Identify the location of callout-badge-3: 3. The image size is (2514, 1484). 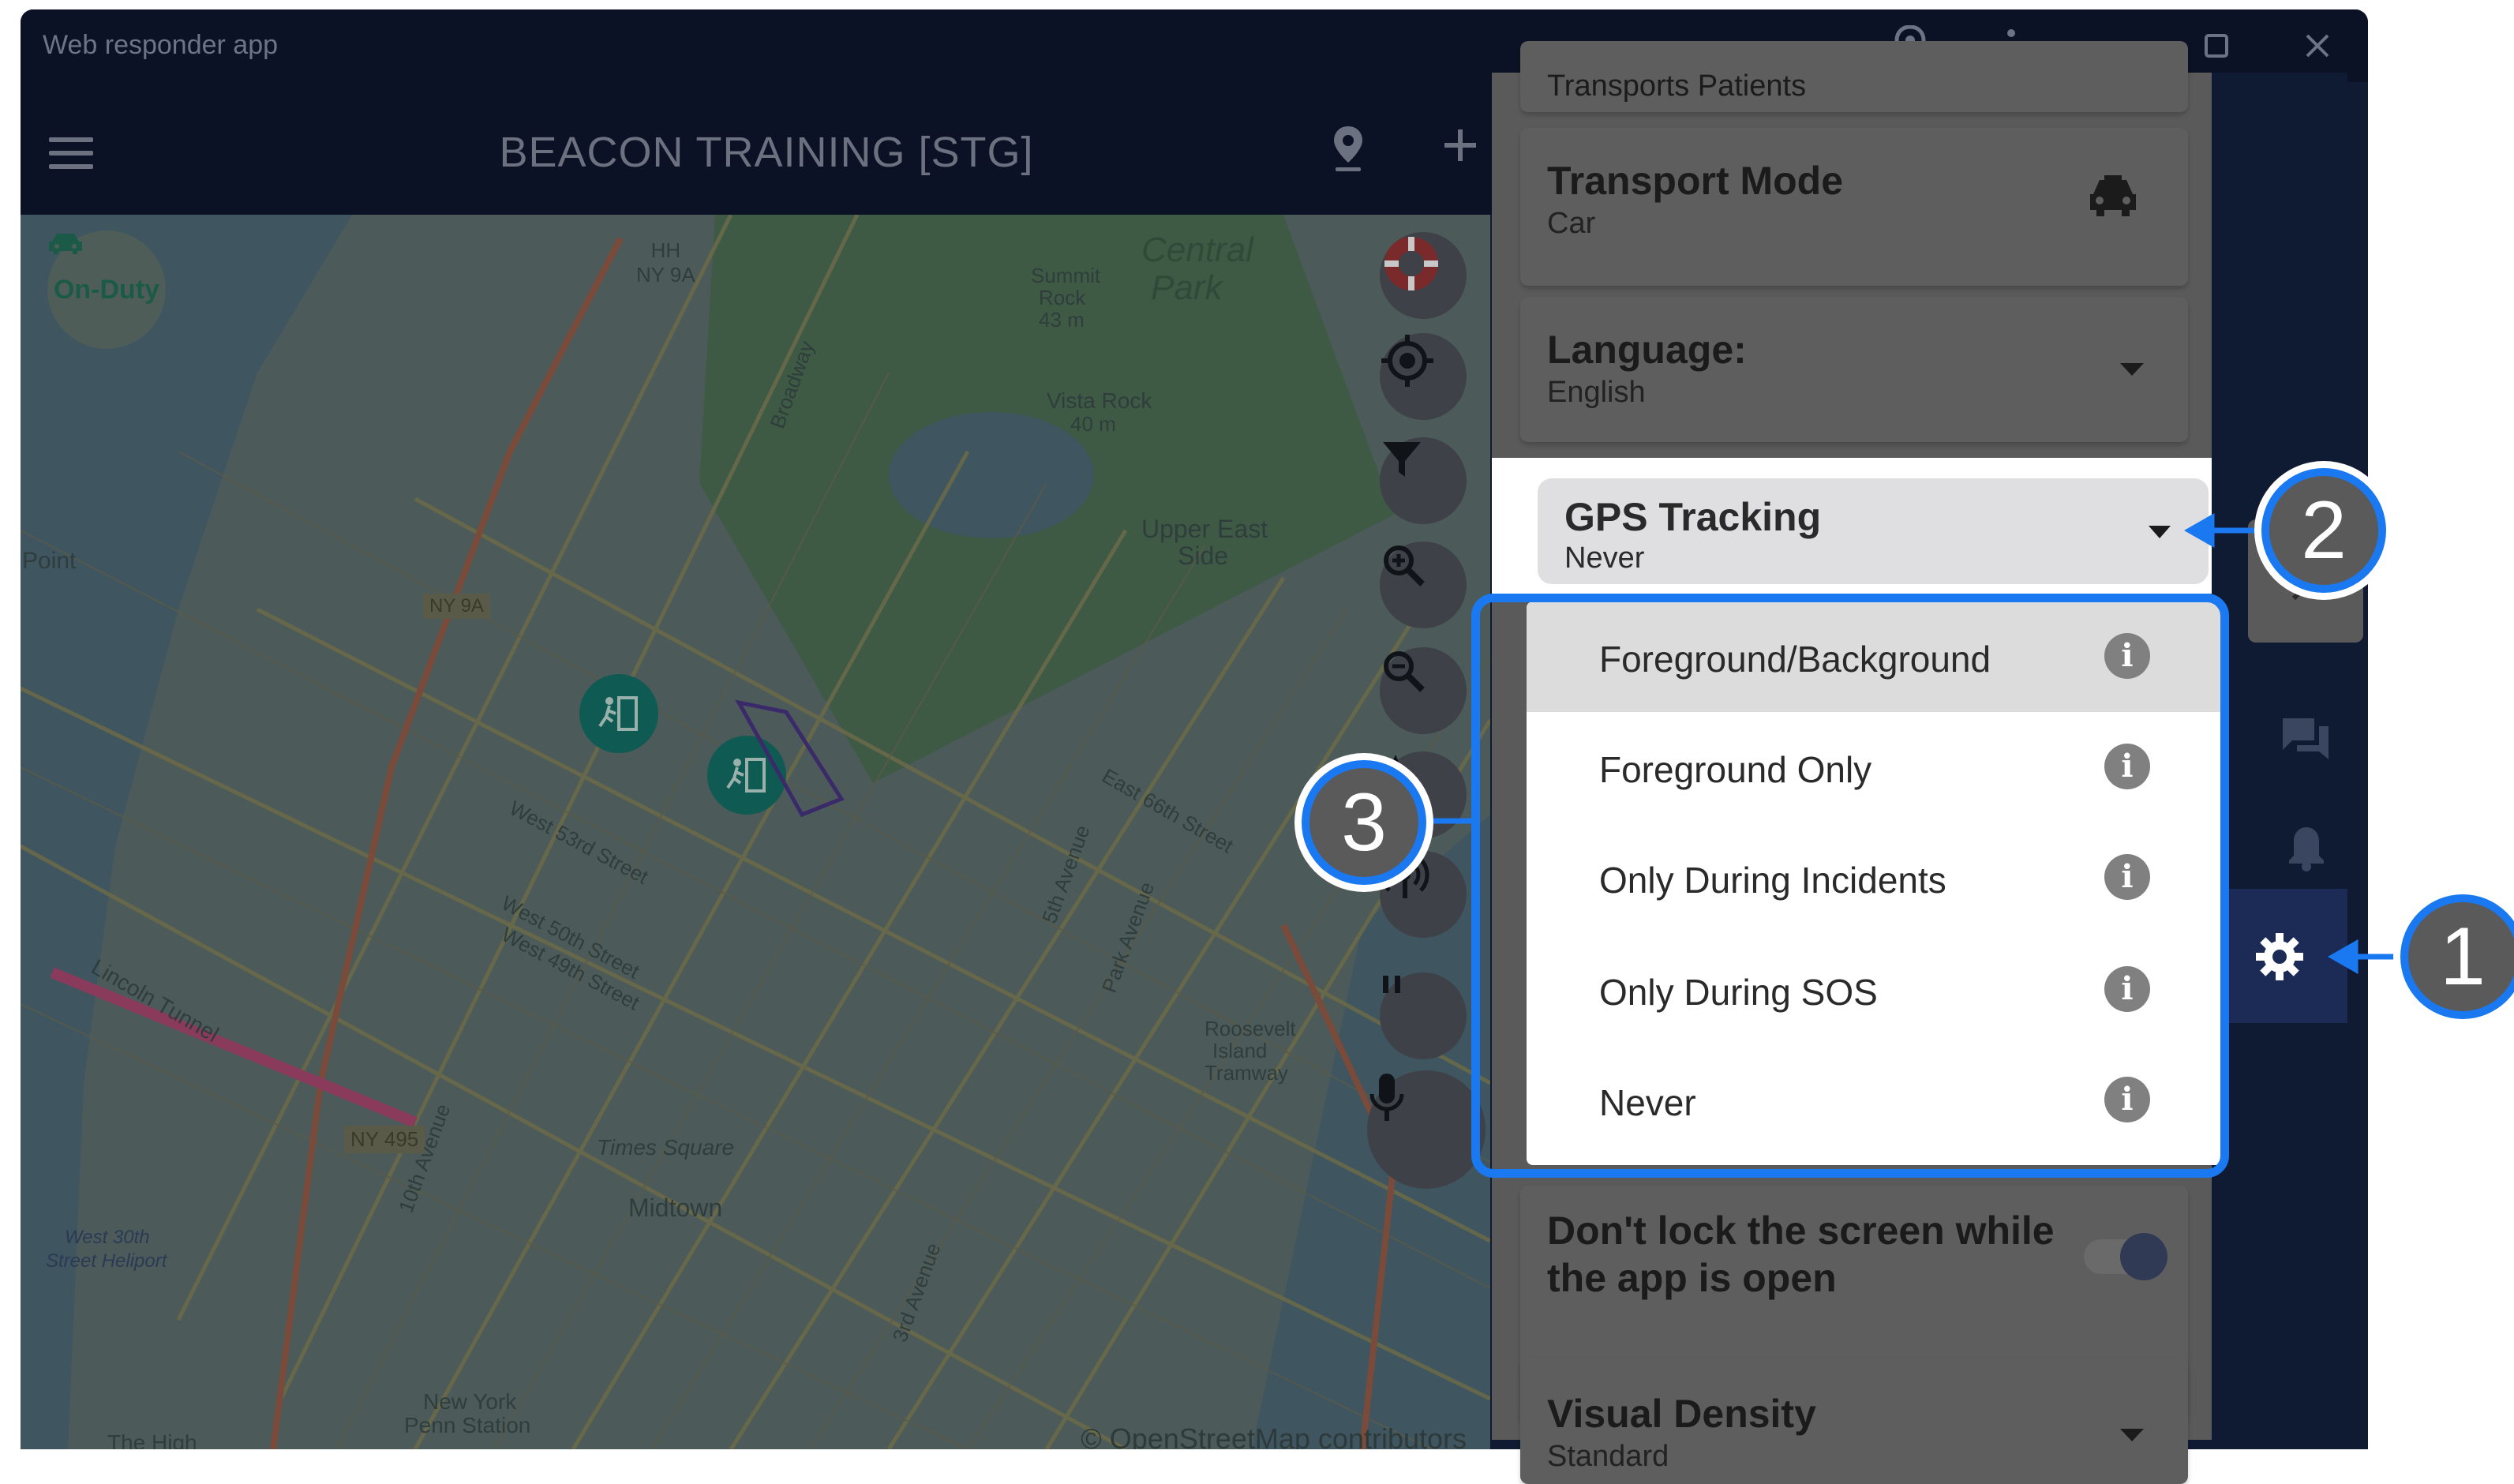
(1363, 823).